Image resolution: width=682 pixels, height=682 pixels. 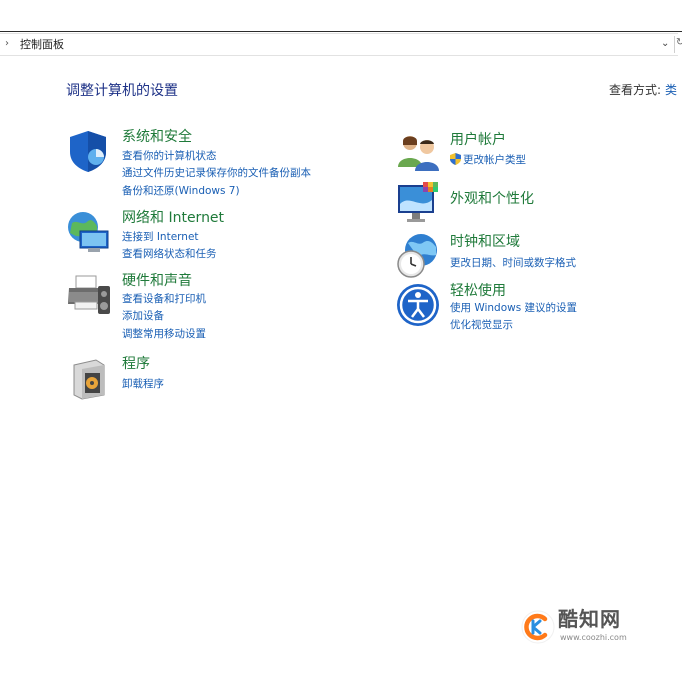 What do you see at coordinates (635, 90) in the screenshot?
I see `view-by-label: 查看方式:` at bounding box center [635, 90].